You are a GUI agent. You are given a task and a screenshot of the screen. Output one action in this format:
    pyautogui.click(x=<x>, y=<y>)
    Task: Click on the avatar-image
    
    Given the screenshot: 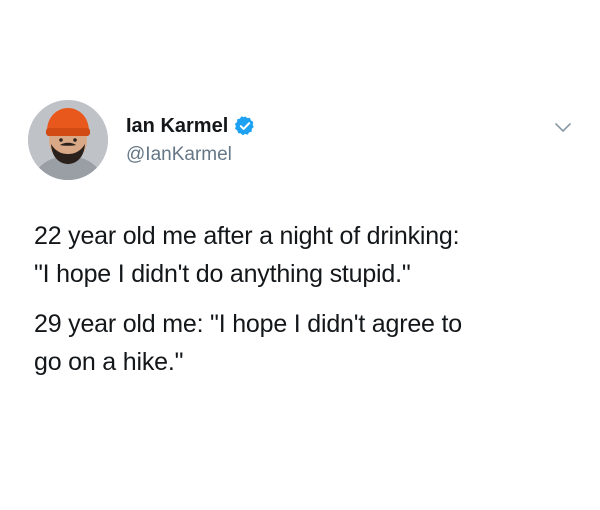 What is the action you would take?
    pyautogui.click(x=68, y=140)
    